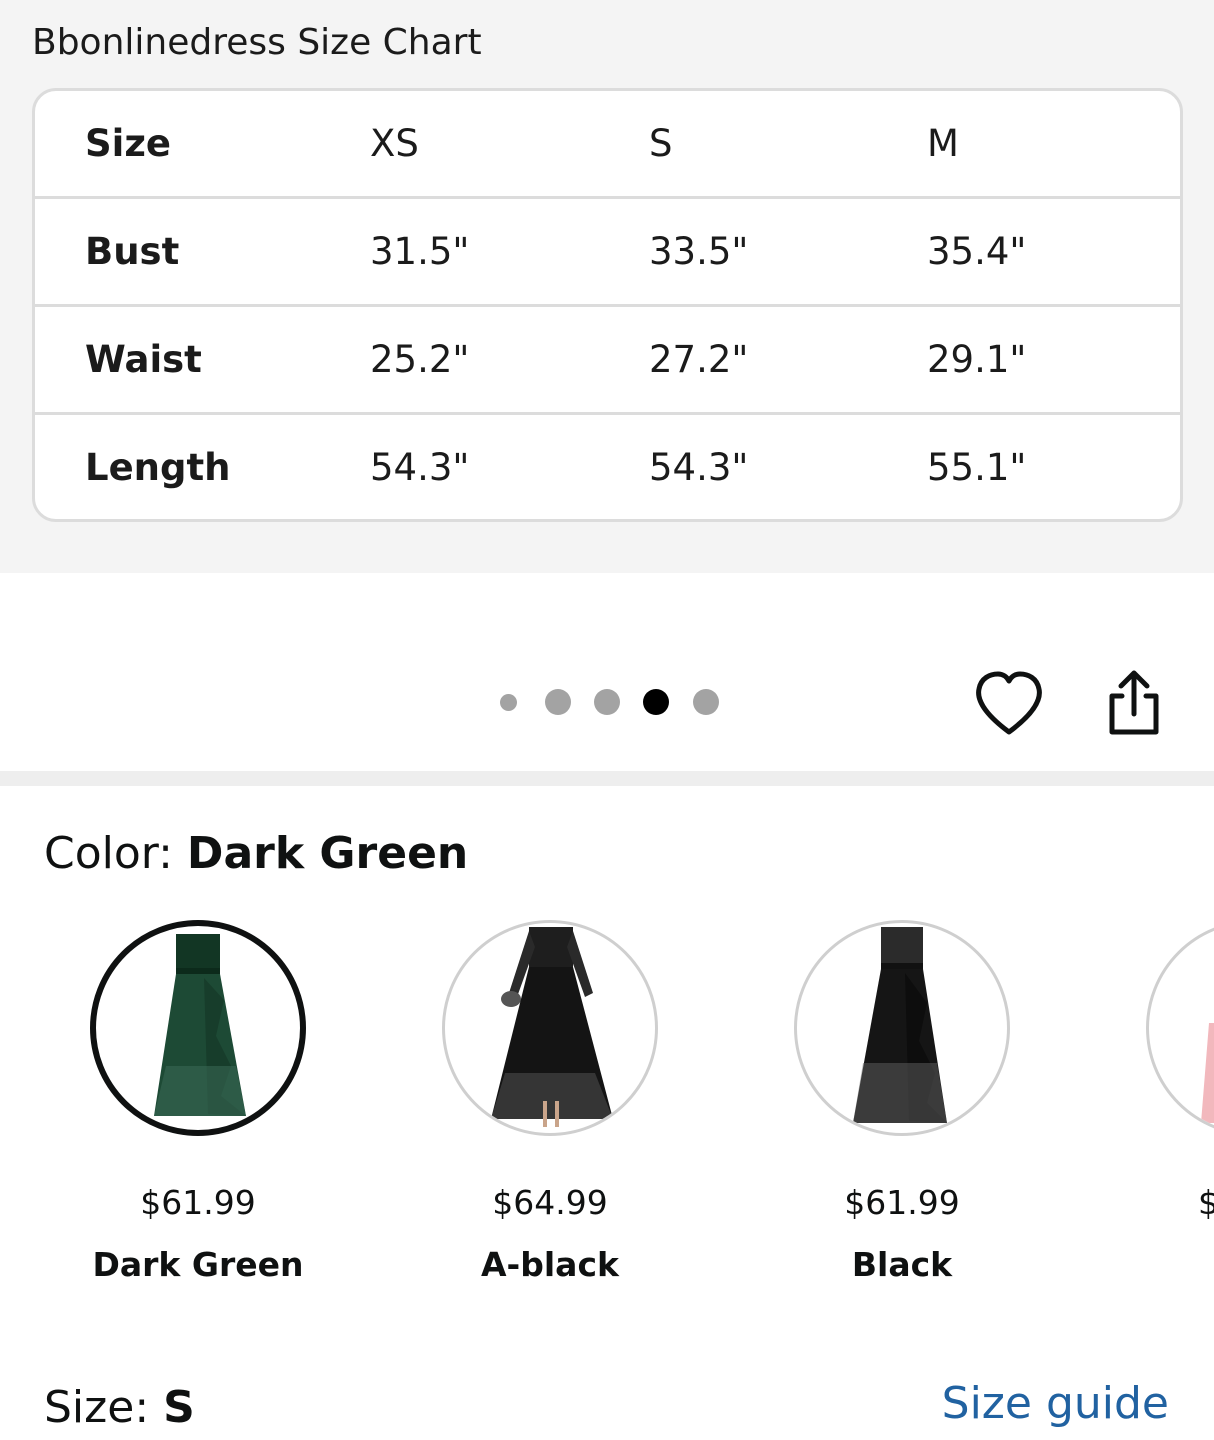 This screenshot has width=1214, height=1440. I want to click on size-label: Size: S, so click(119, 1408).